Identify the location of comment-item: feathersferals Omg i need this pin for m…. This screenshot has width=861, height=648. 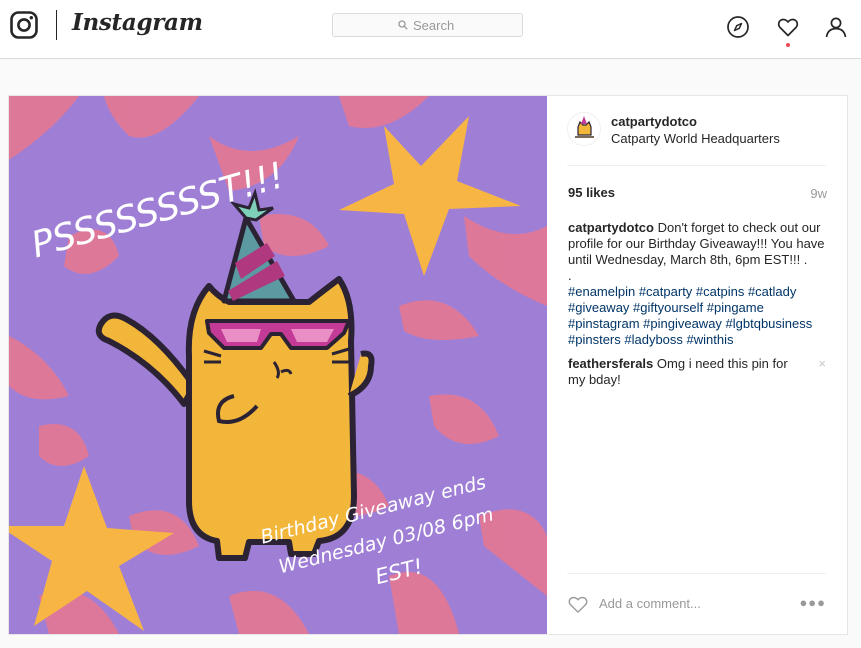
(697, 372).